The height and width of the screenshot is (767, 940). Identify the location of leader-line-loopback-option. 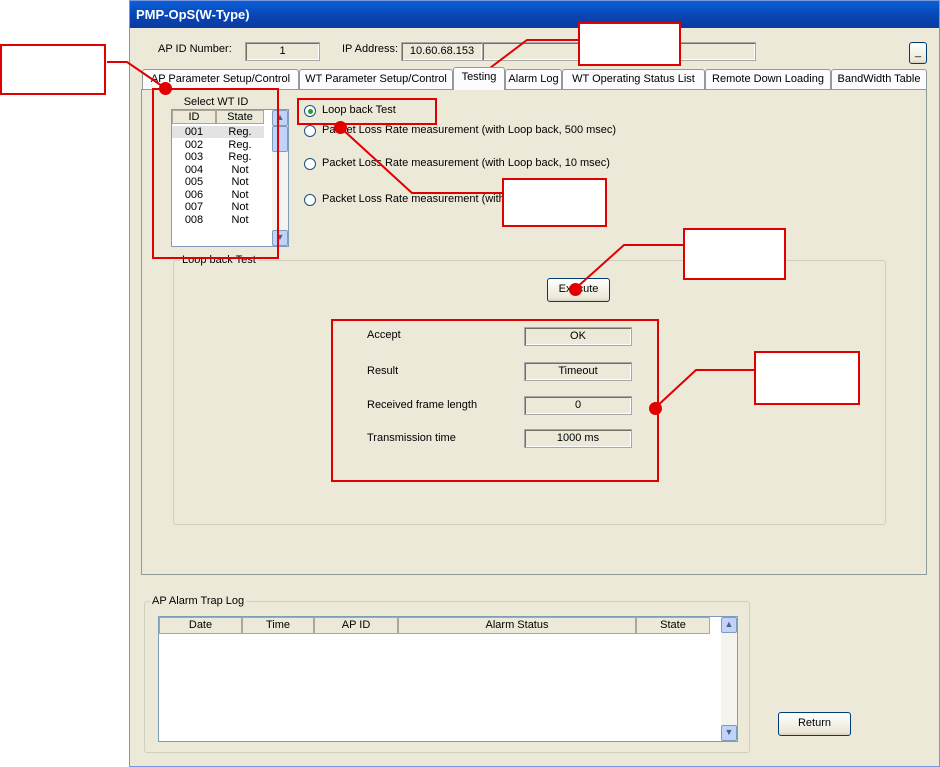
(421, 160).